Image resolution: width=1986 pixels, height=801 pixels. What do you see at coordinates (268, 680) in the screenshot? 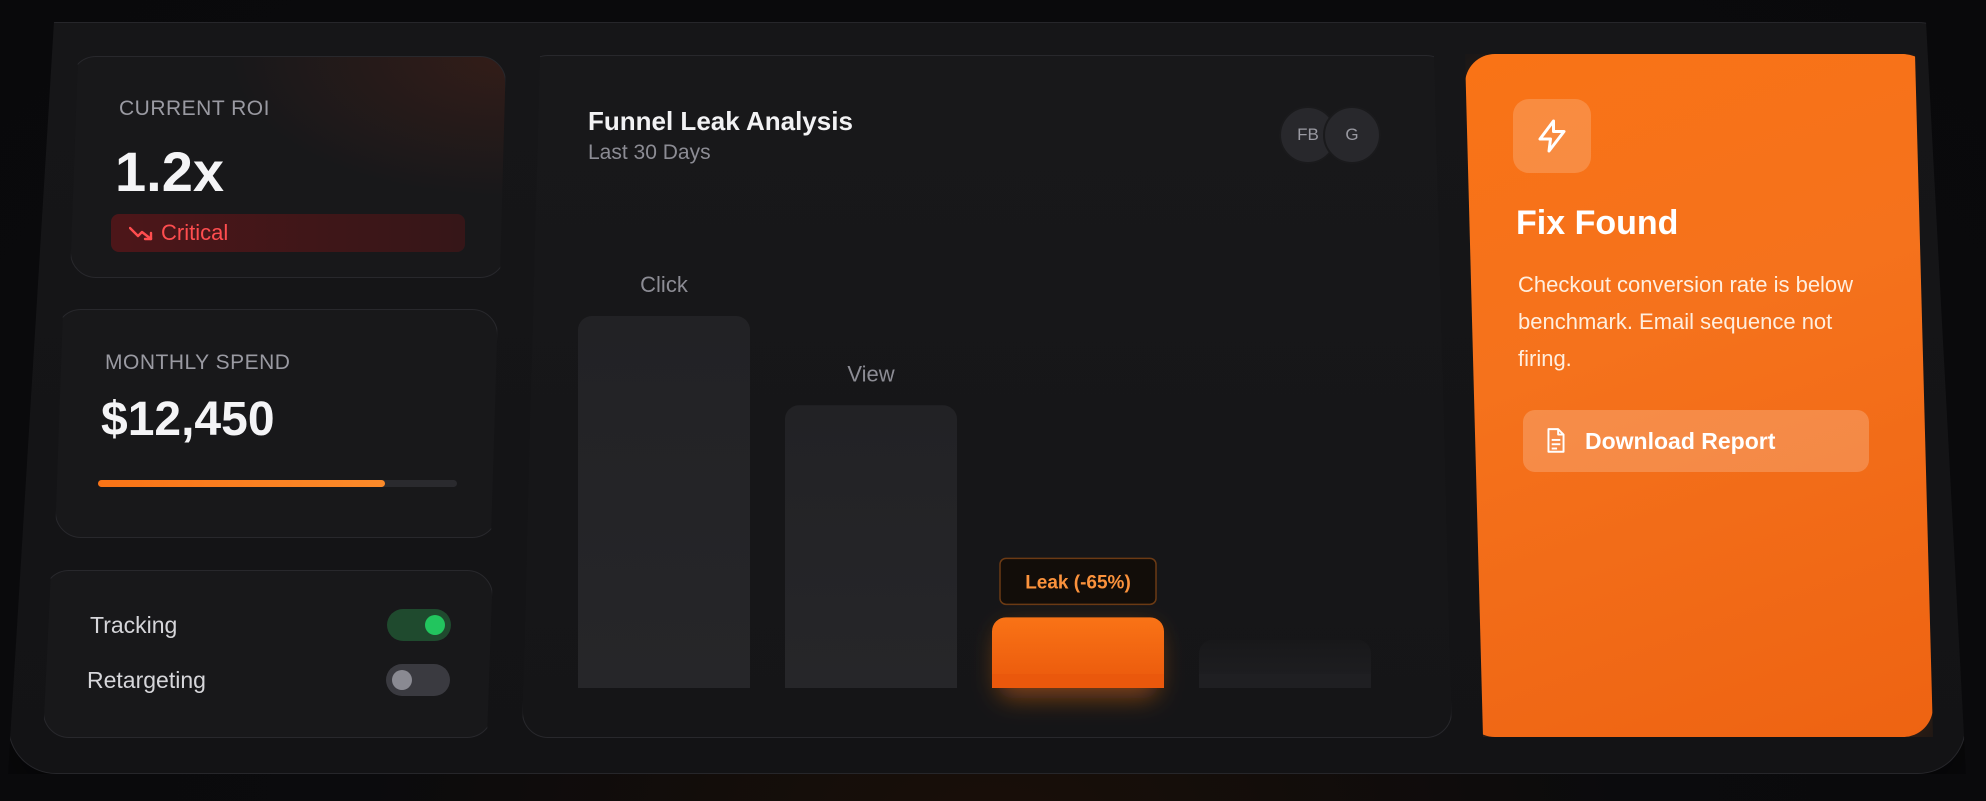
I see `toggle-row-retargeting: Retargeting` at bounding box center [268, 680].